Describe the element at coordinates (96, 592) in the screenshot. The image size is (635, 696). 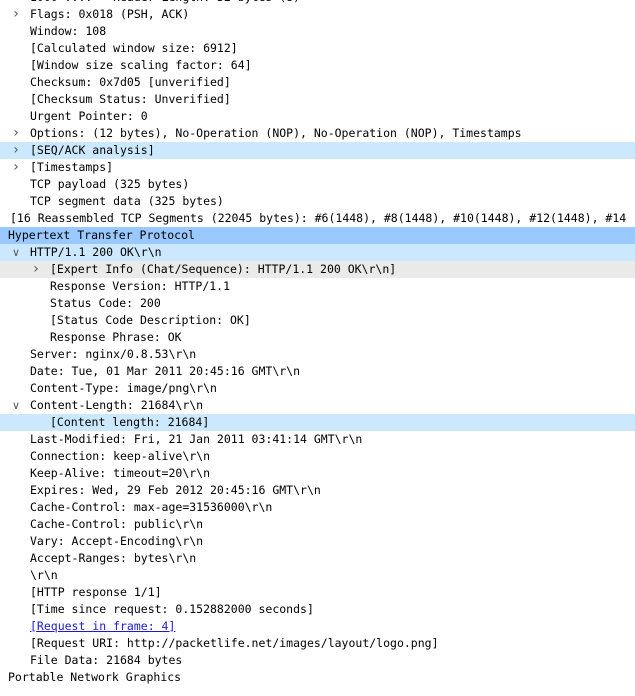
I see `tree-row-label: [HTTP response 1/1]` at that location.